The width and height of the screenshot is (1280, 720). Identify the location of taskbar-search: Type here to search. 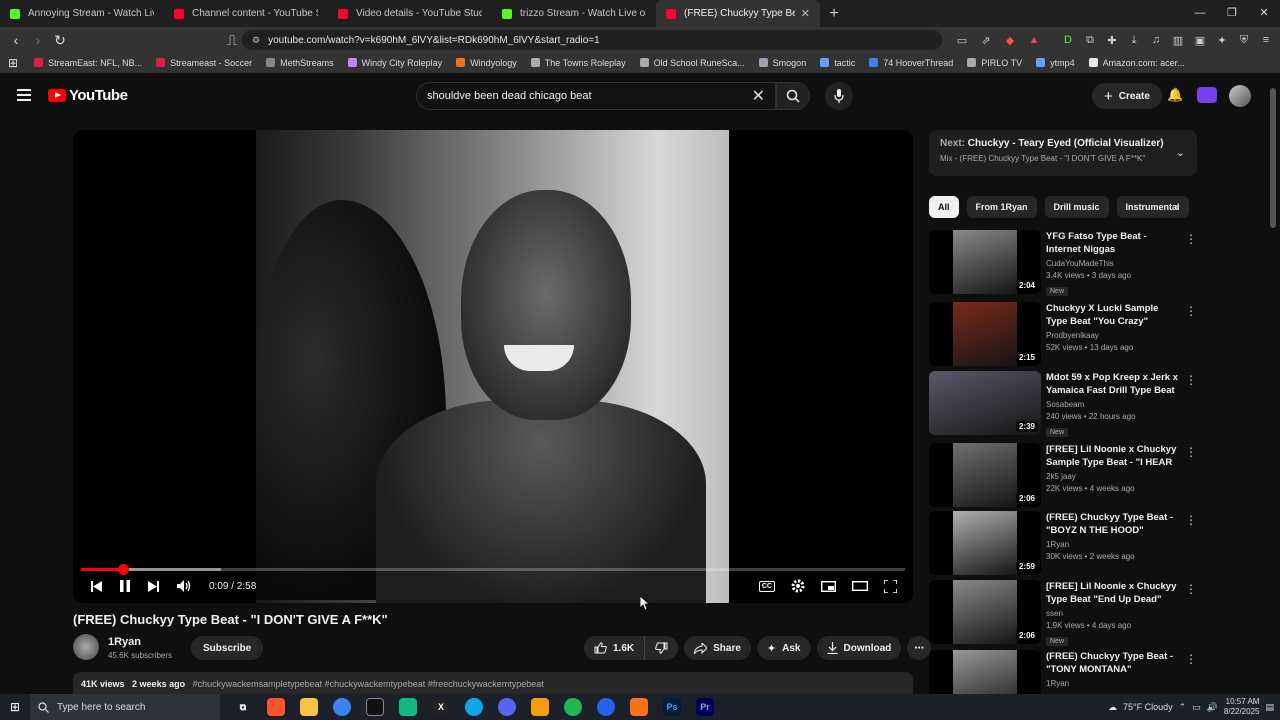
(125, 707).